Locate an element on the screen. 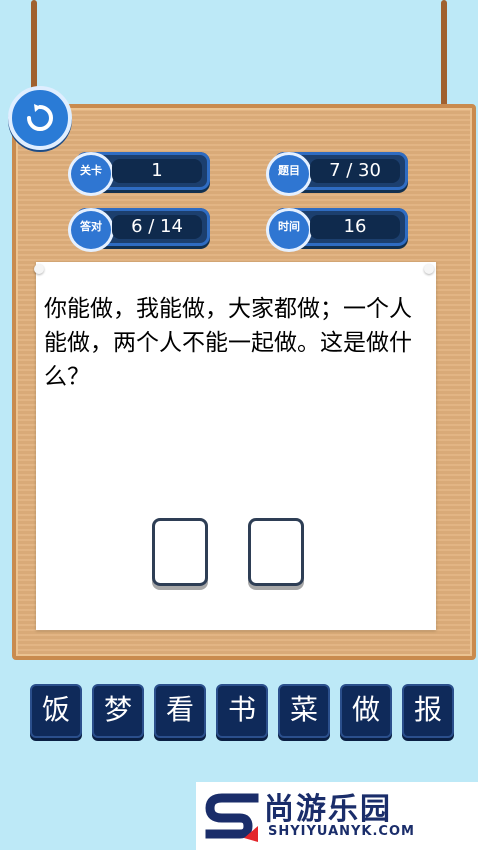  refresh-icon is located at coordinates (40, 117).